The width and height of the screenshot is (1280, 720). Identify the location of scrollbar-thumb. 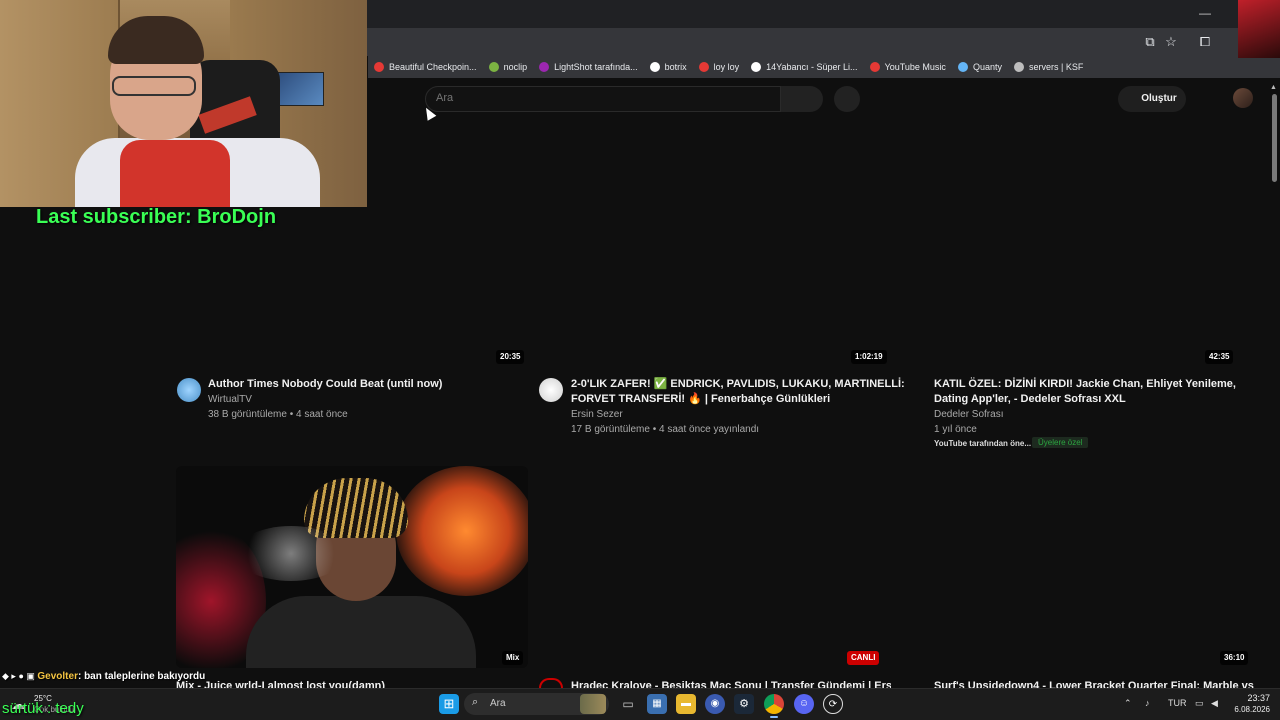
(1274, 138).